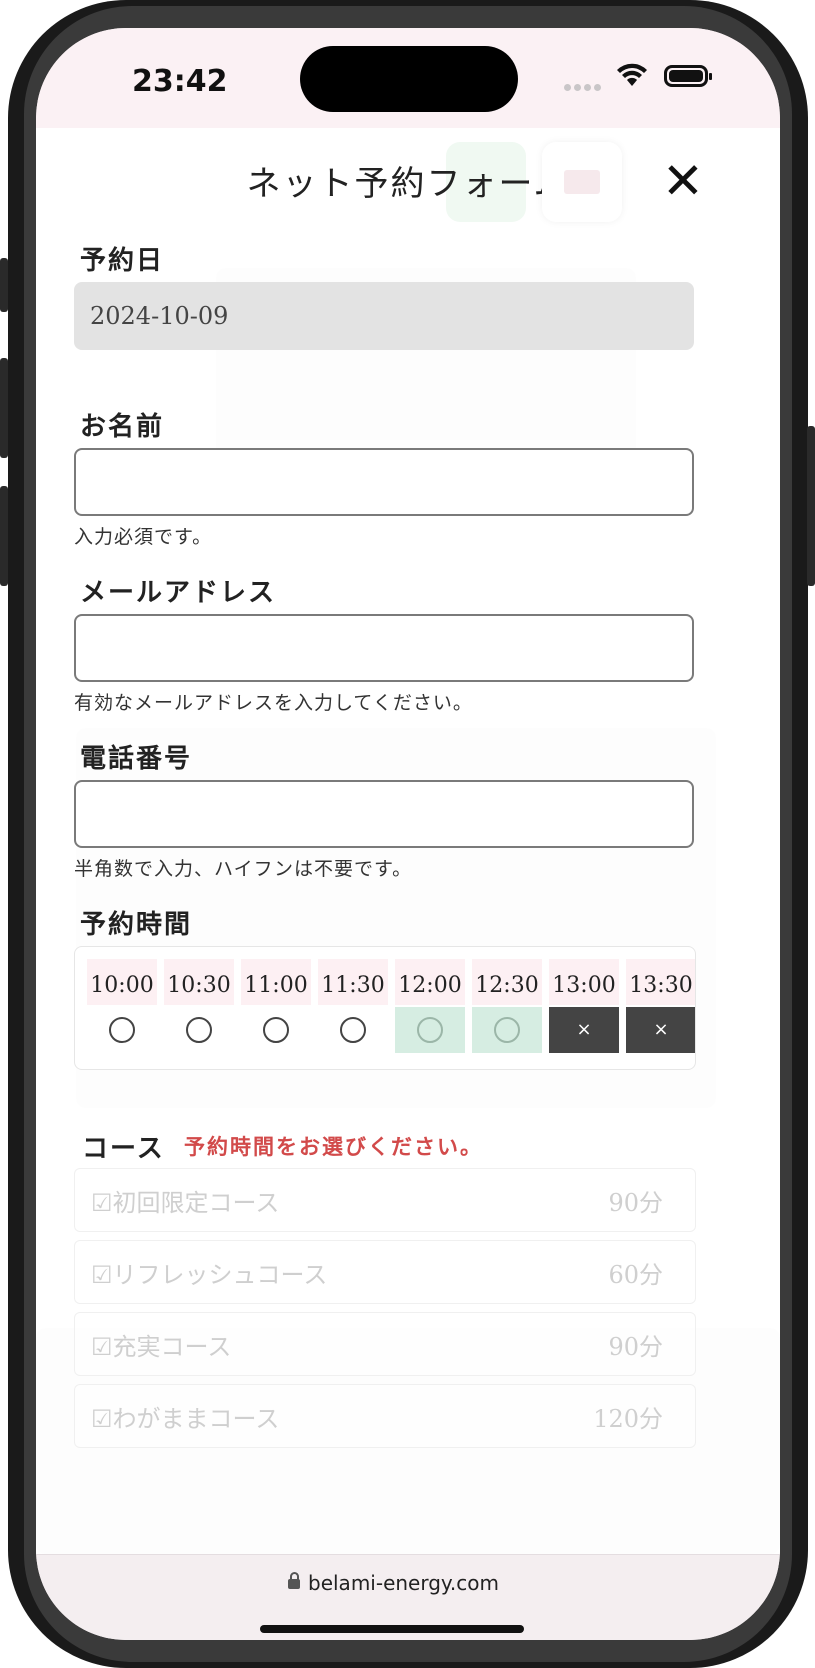 Image resolution: width=815 pixels, height=1668 pixels. What do you see at coordinates (628, 1419) in the screenshot?
I see `course-duration: 120分` at bounding box center [628, 1419].